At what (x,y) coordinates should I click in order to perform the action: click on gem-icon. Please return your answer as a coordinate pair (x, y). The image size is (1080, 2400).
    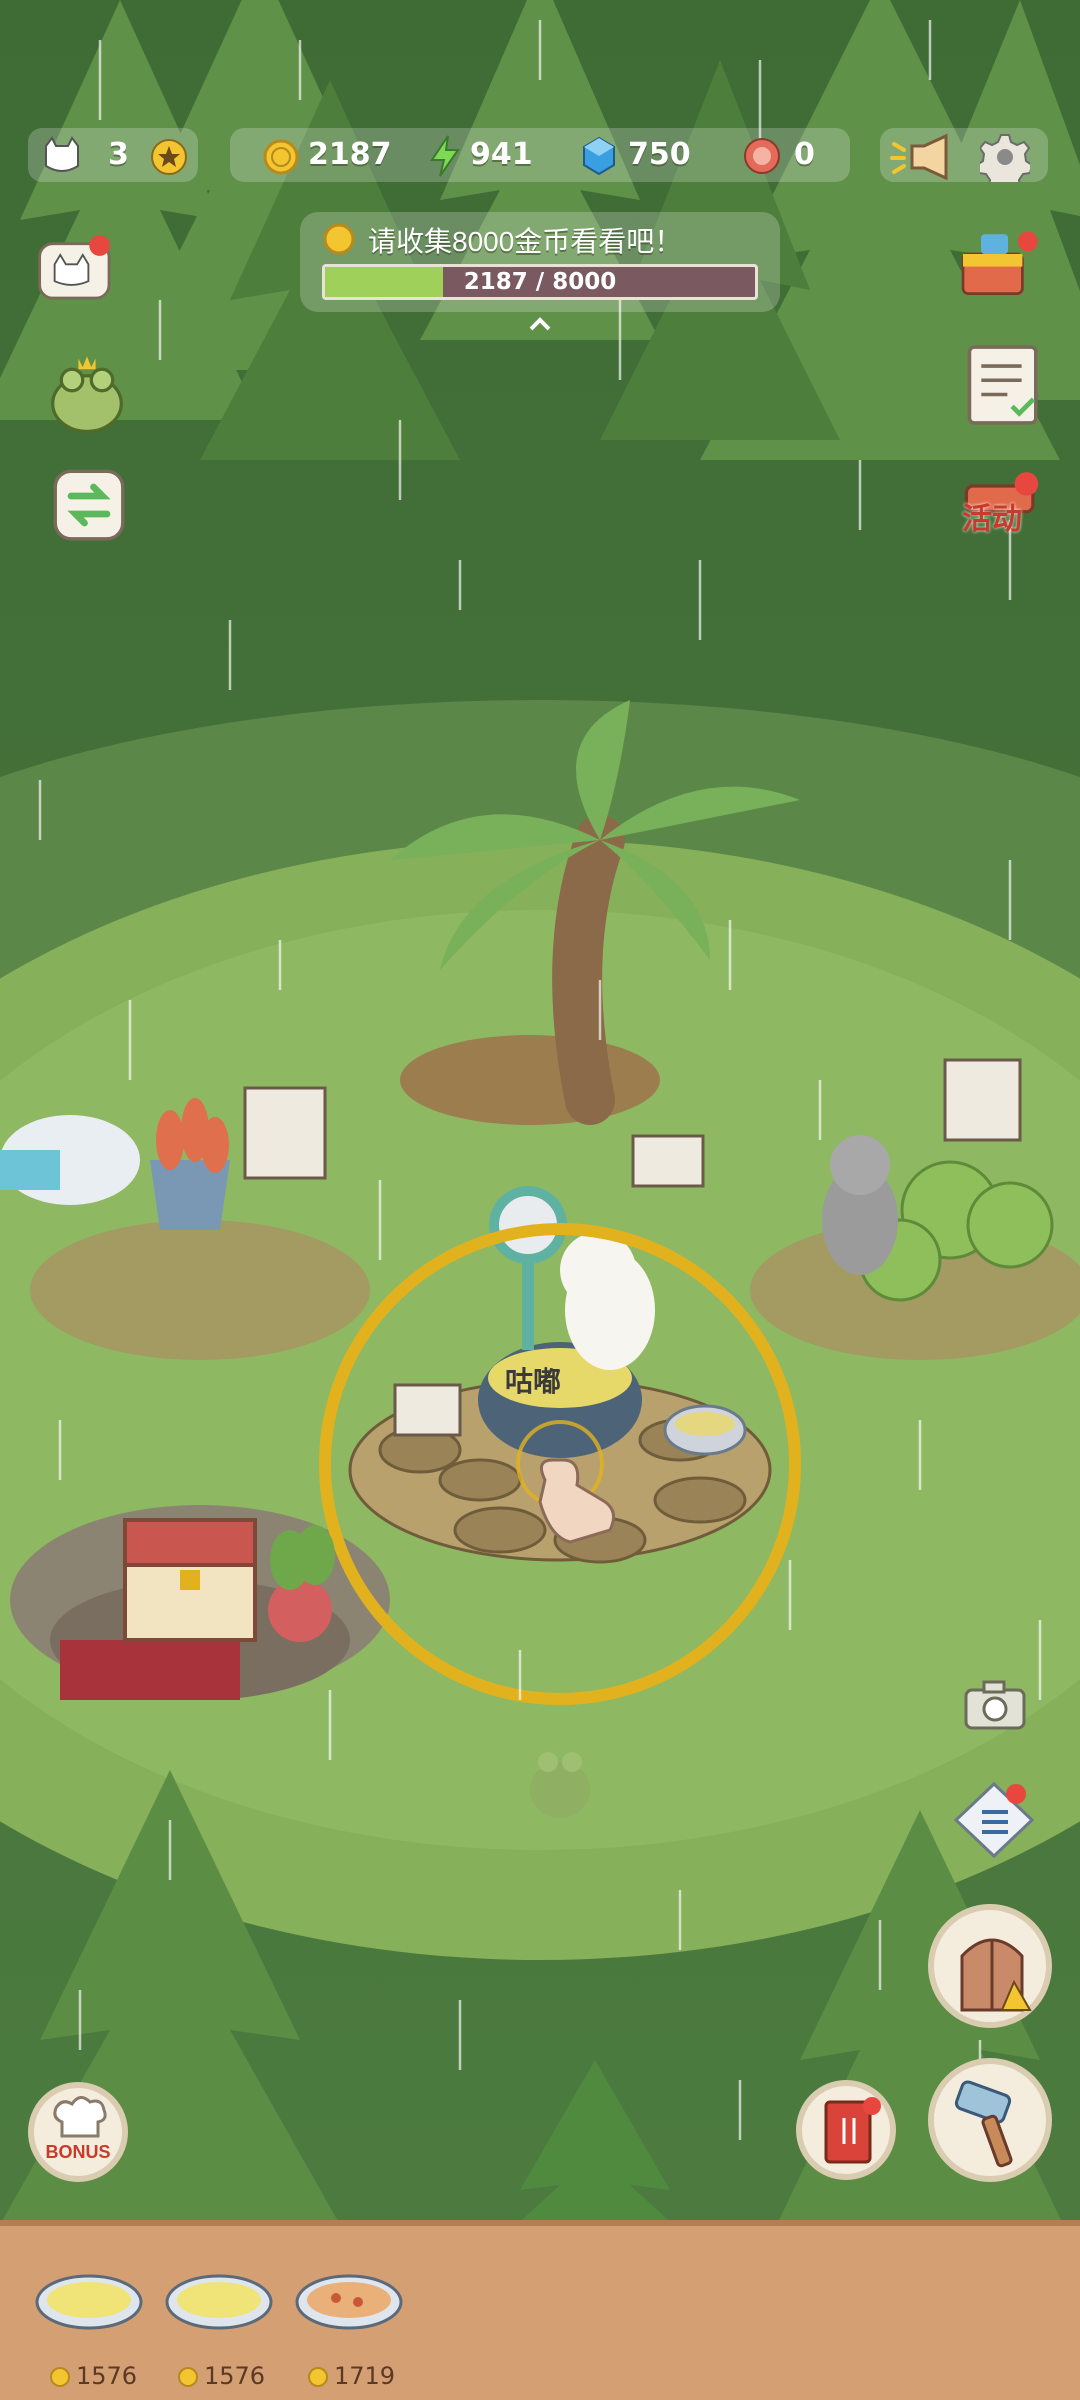
    Looking at the image, I should click on (599, 156).